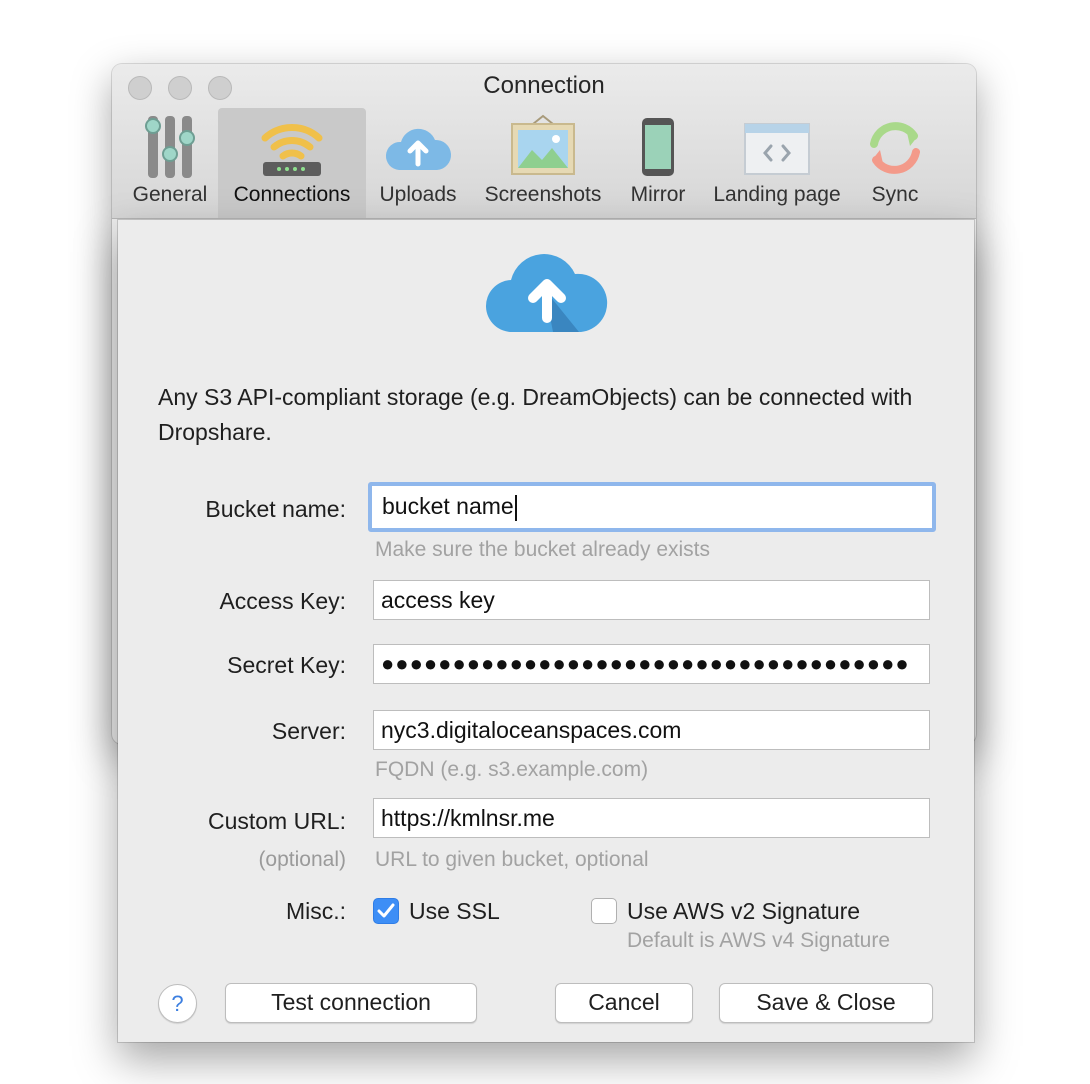  Describe the element at coordinates (895, 194) in the screenshot. I see `tab-sync-label: Sync` at that location.